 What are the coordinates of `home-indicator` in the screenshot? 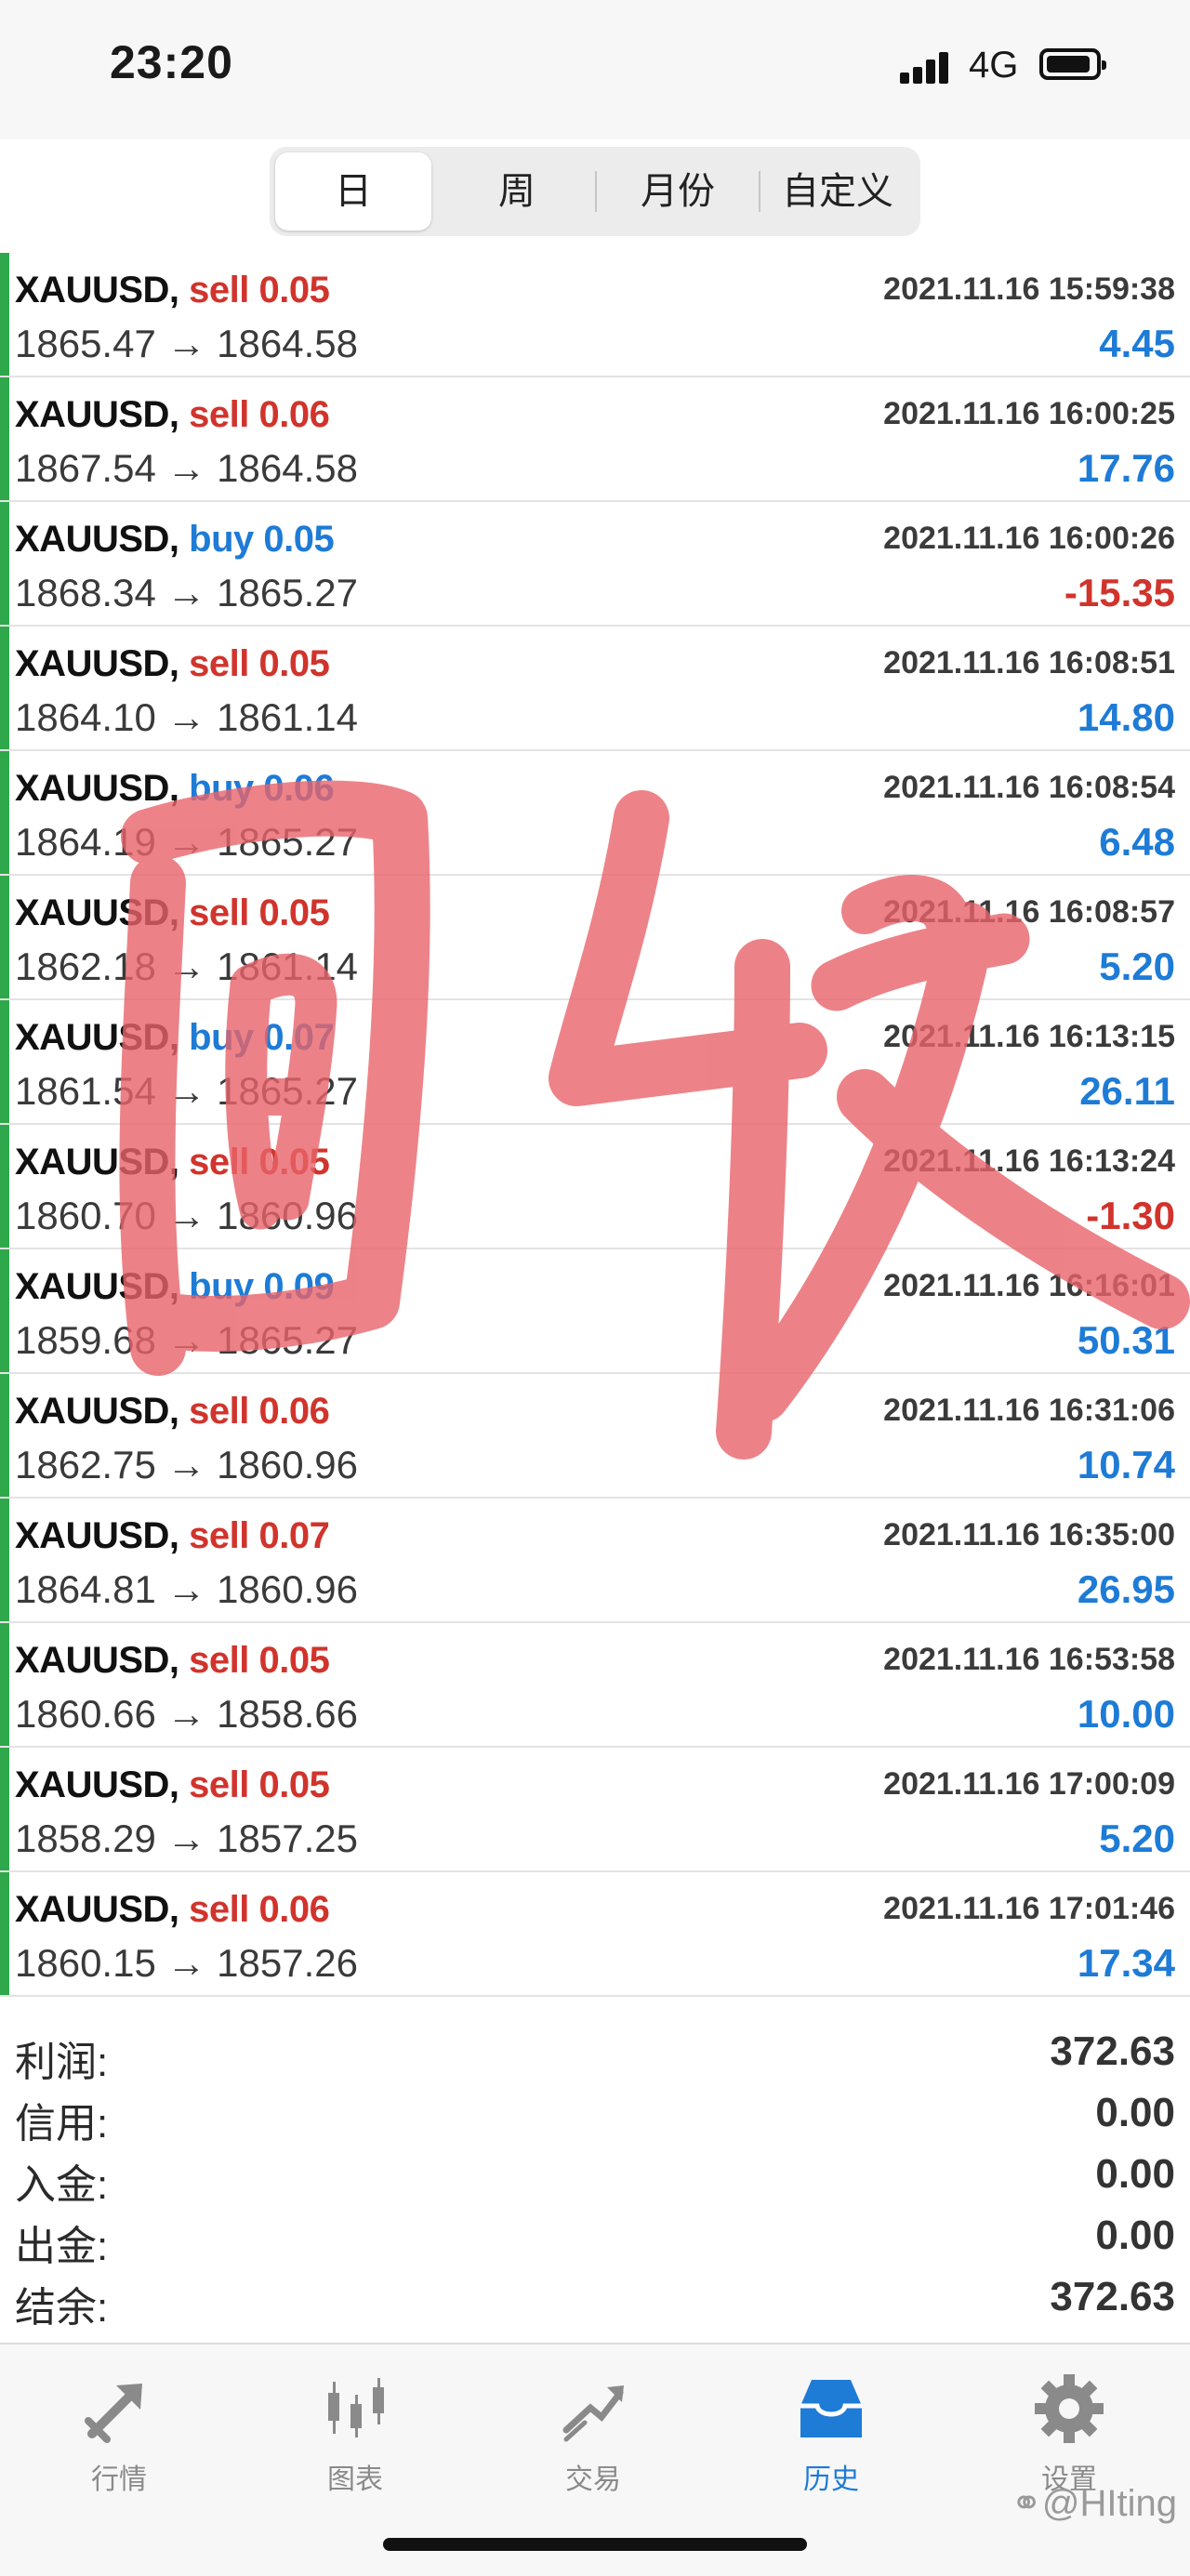 It's located at (595, 2544).